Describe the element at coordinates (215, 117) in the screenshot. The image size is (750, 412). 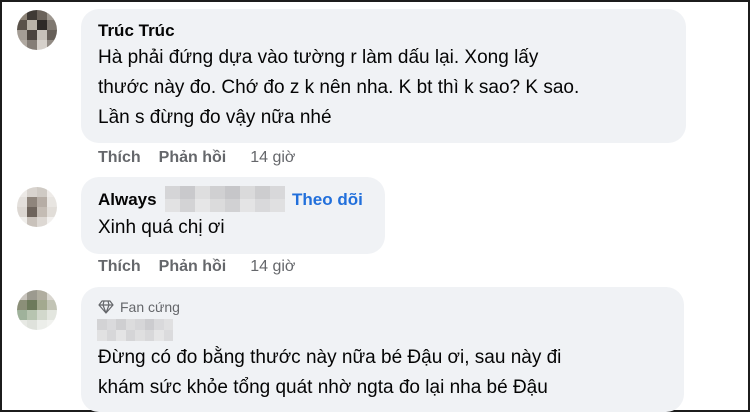
I see `comment-text-line: Lần s đừng đo vậy nữa nhé` at that location.